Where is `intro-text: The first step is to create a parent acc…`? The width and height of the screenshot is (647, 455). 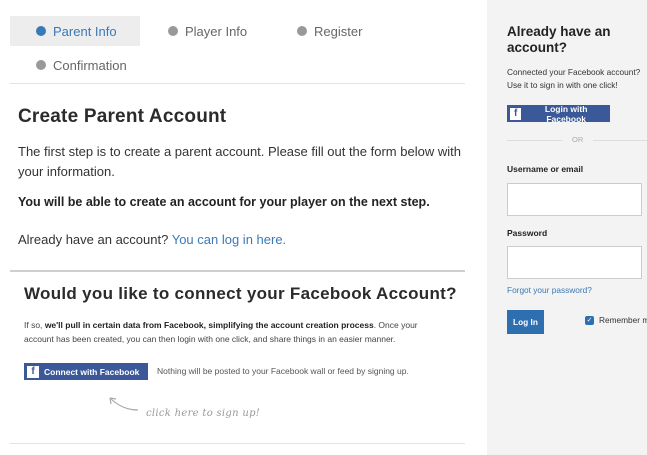 intro-text: The first step is to create a parent acc… is located at coordinates (239, 161).